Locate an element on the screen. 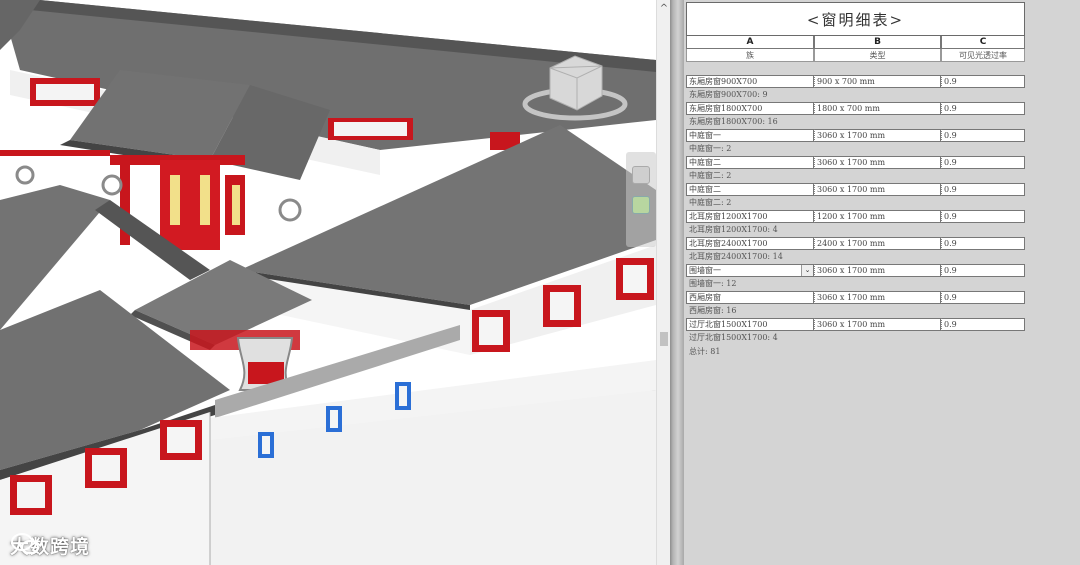 The width and height of the screenshot is (1080, 565). cell-family-text: 过厅北窗1500X1700 is located at coordinates (728, 324).